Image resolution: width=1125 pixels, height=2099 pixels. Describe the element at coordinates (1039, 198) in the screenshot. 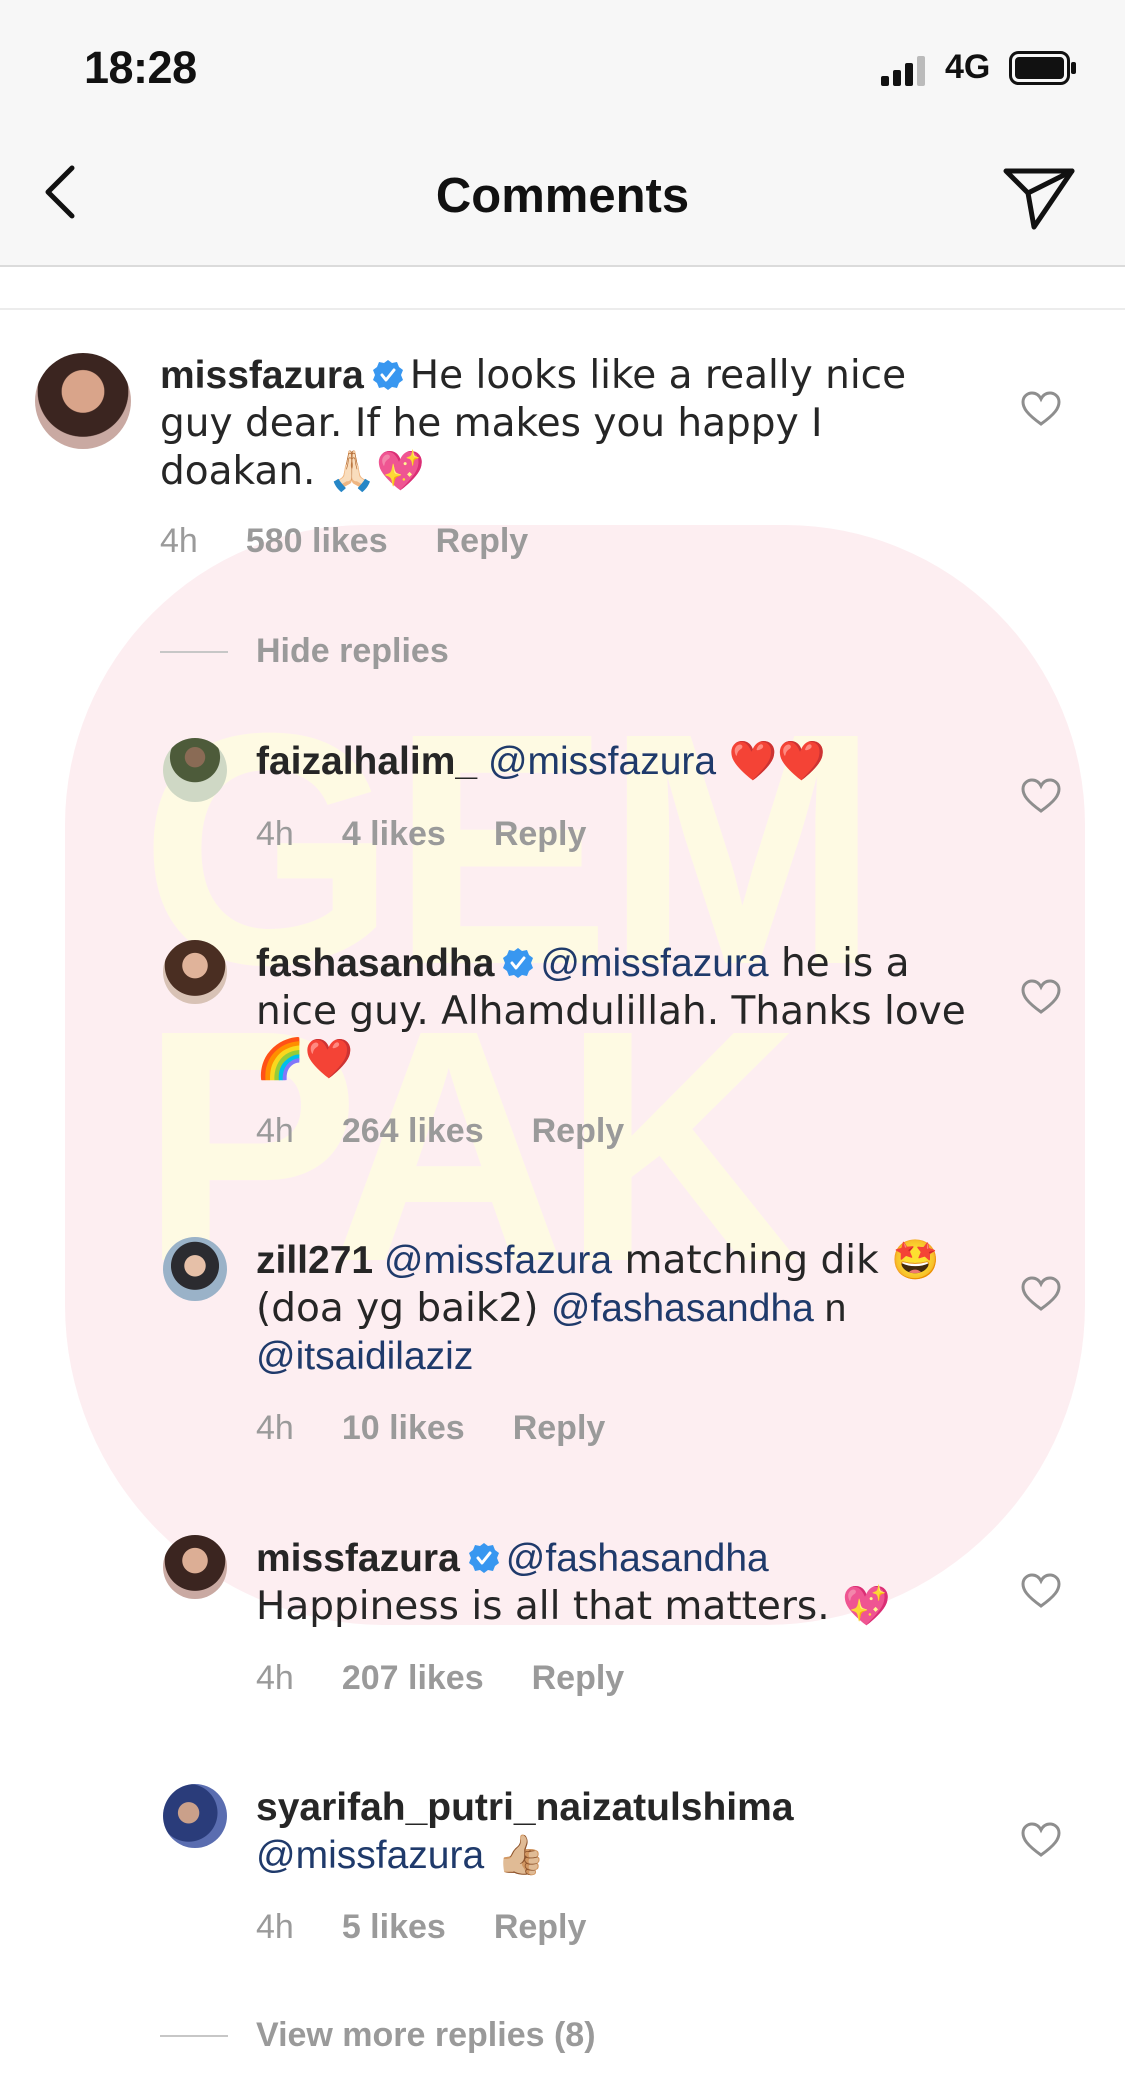

I see `direct-send-icon` at that location.